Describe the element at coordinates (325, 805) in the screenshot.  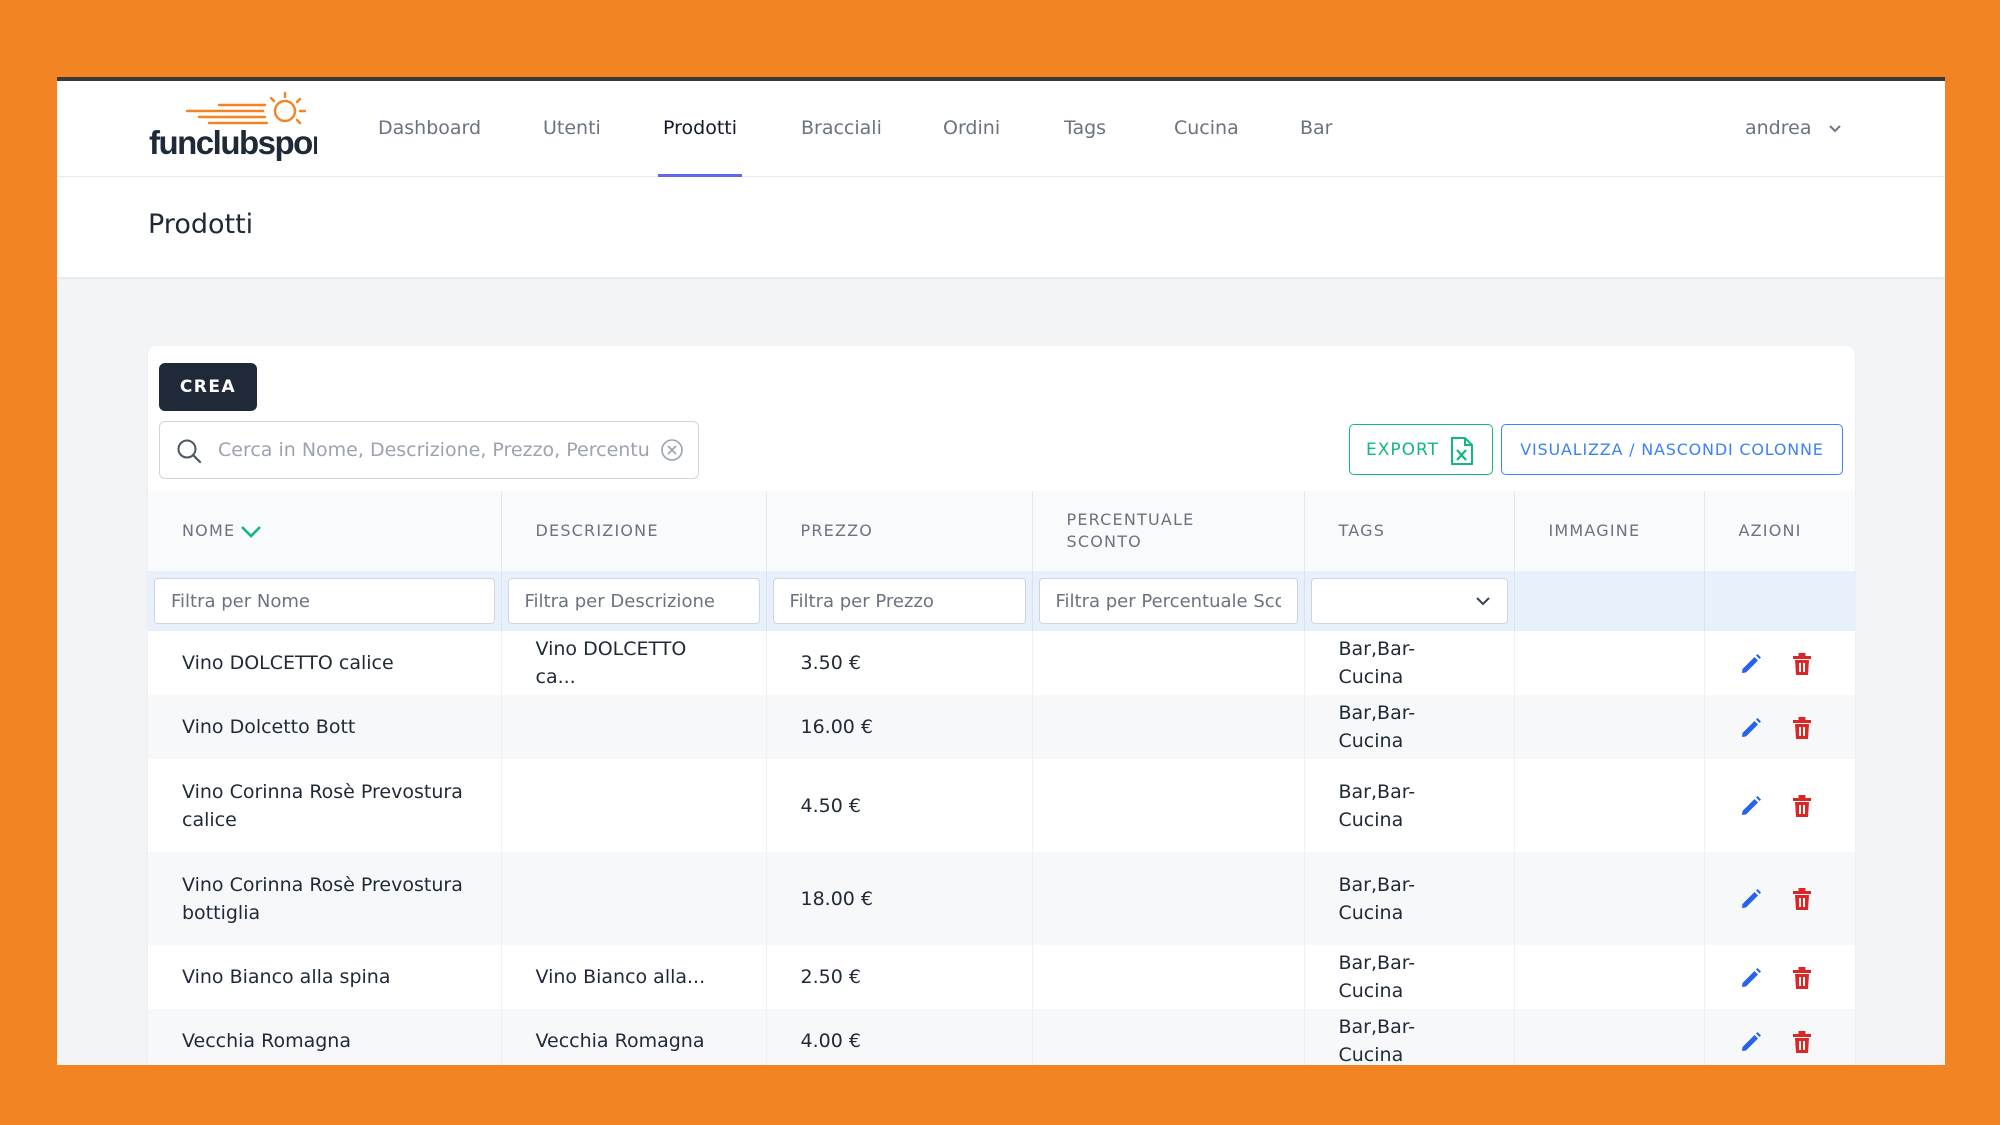
I see `cell-nome: Vino Corinna Rosè Prevostura calice` at that location.